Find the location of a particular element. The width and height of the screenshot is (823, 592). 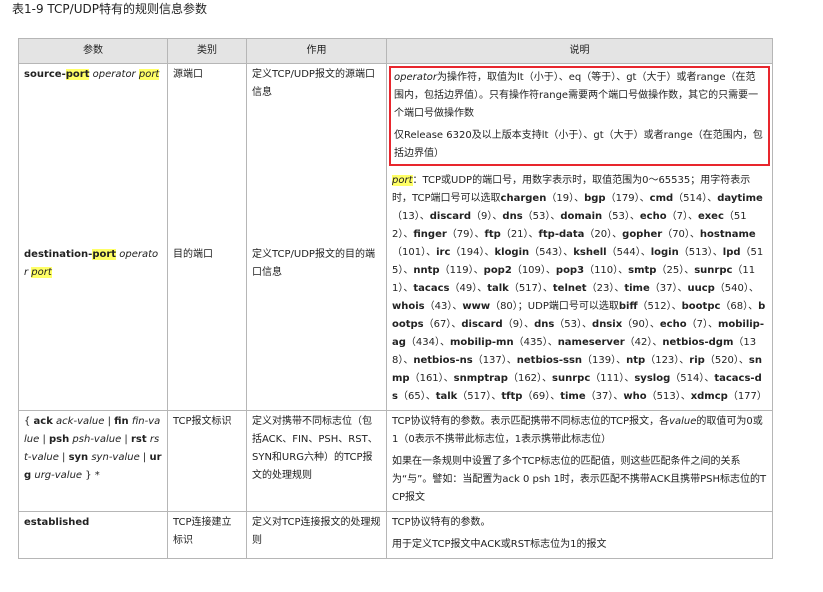

tcp-port-item: ftp（21） is located at coordinates (506, 234).